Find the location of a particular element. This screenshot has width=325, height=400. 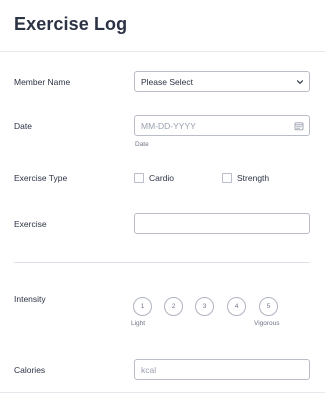

form-header: Exercise Log is located at coordinates (162, 26).